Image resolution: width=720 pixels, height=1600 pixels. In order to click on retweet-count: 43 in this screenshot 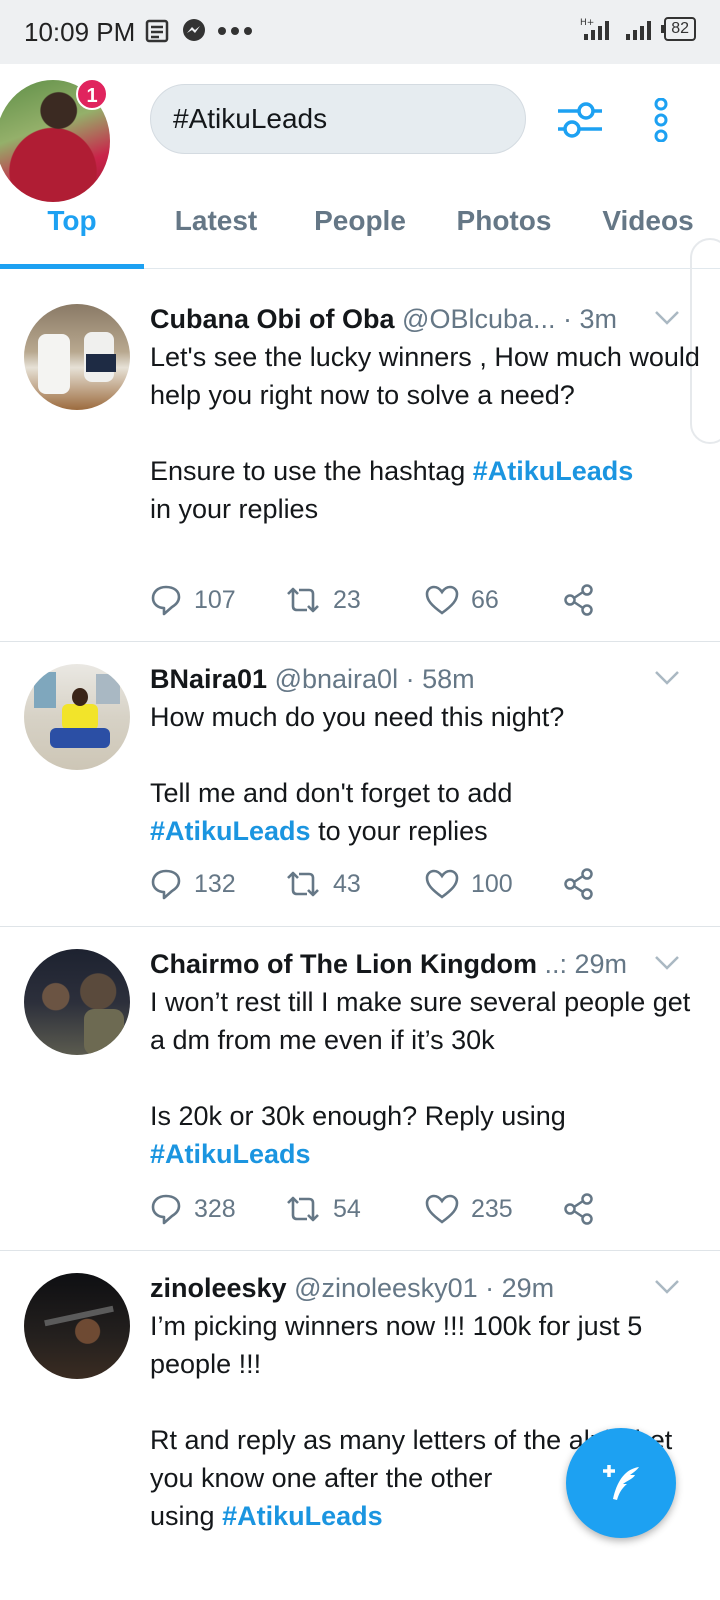, I will do `click(347, 883)`.